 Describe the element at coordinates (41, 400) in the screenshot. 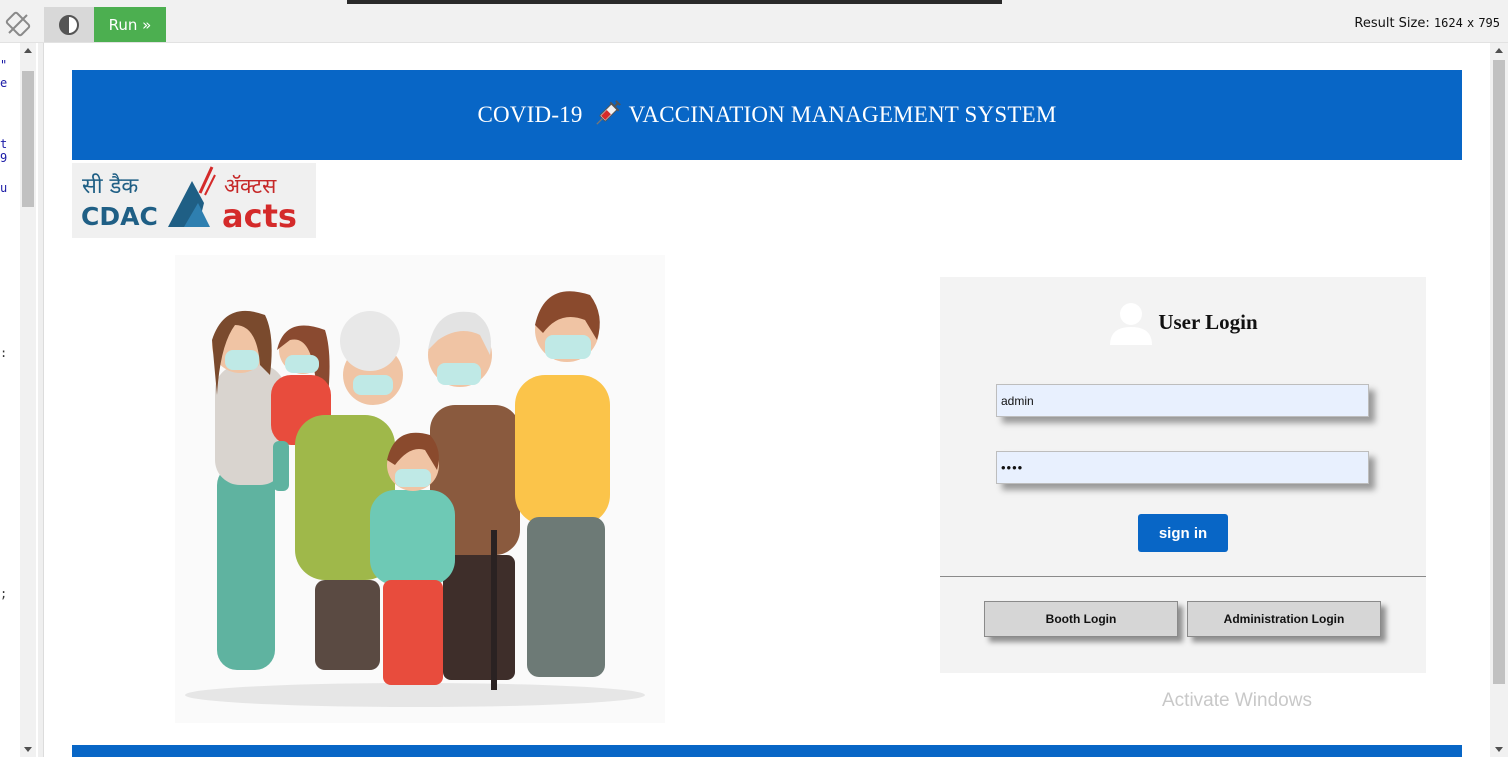

I see `pane-resize-divider` at that location.